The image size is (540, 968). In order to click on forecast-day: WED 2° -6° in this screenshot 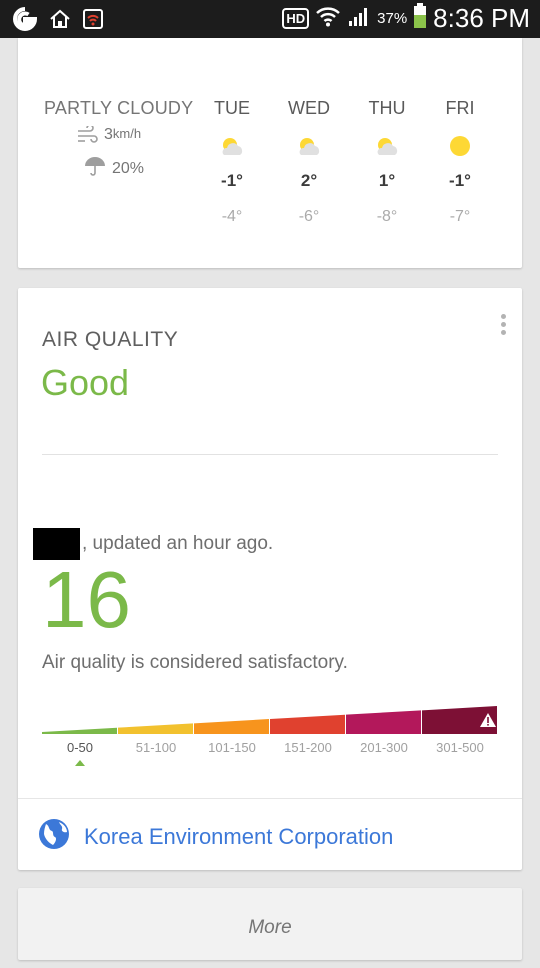, I will do `click(309, 162)`.